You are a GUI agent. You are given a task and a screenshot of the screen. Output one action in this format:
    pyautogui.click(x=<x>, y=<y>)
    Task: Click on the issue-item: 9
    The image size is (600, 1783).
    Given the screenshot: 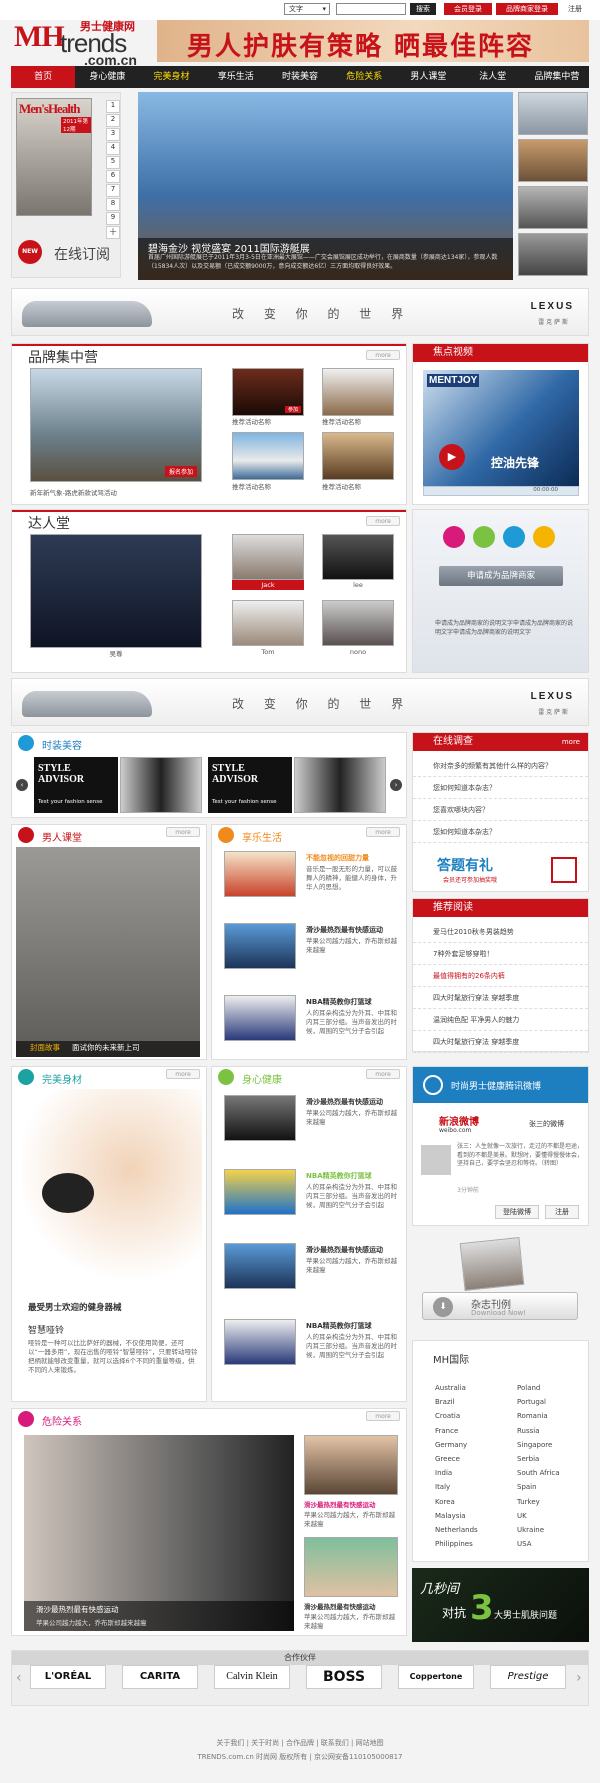 What is the action you would take?
    pyautogui.click(x=113, y=218)
    